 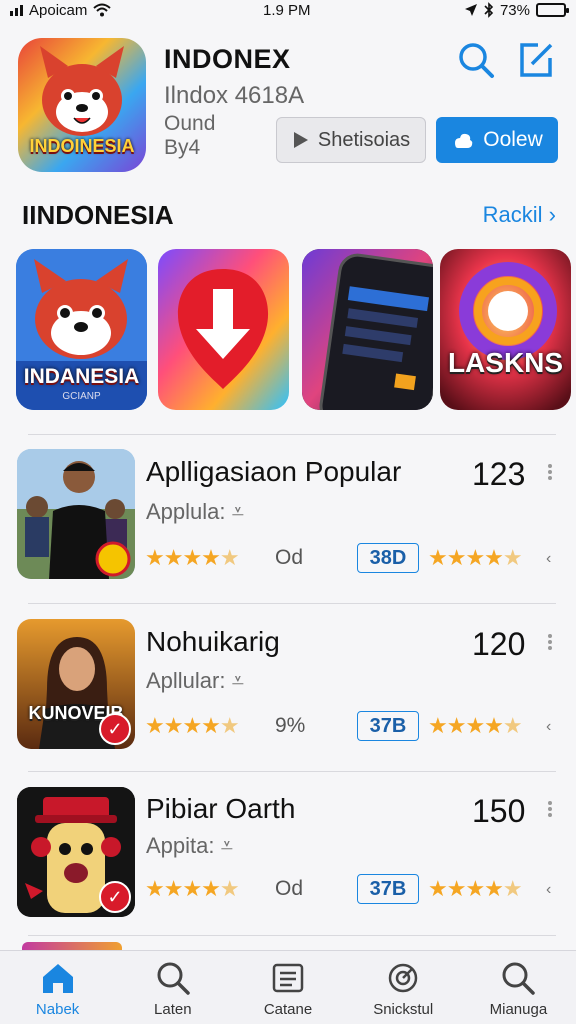 I want to click on chevron-right-icon: ›, so click(x=552, y=214).